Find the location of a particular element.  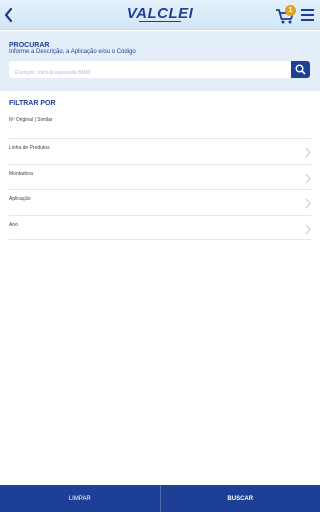

brand-logo: VALCLEI is located at coordinates (160, 13).